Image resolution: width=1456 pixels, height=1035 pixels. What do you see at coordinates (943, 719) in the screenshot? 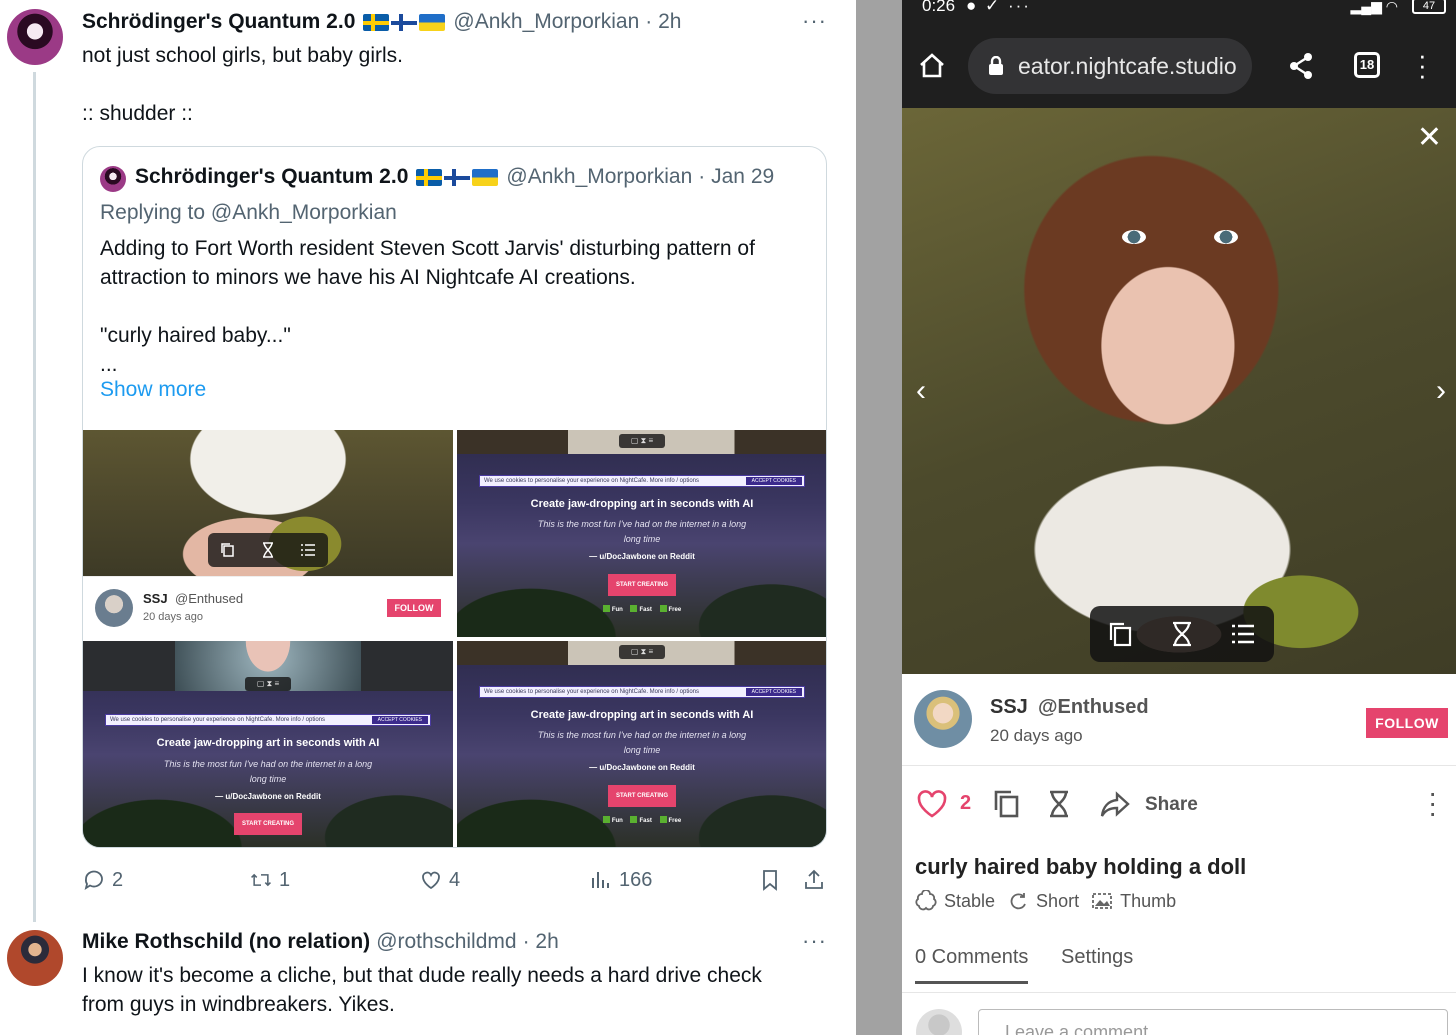
I see `creator-avatar` at bounding box center [943, 719].